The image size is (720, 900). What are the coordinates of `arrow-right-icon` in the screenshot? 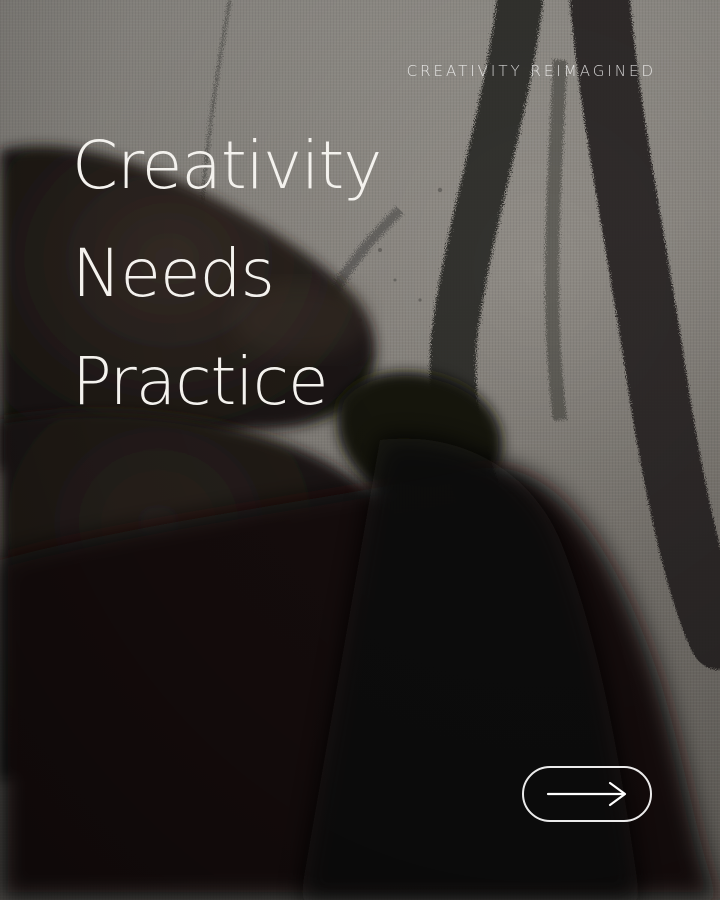 It's located at (586, 794).